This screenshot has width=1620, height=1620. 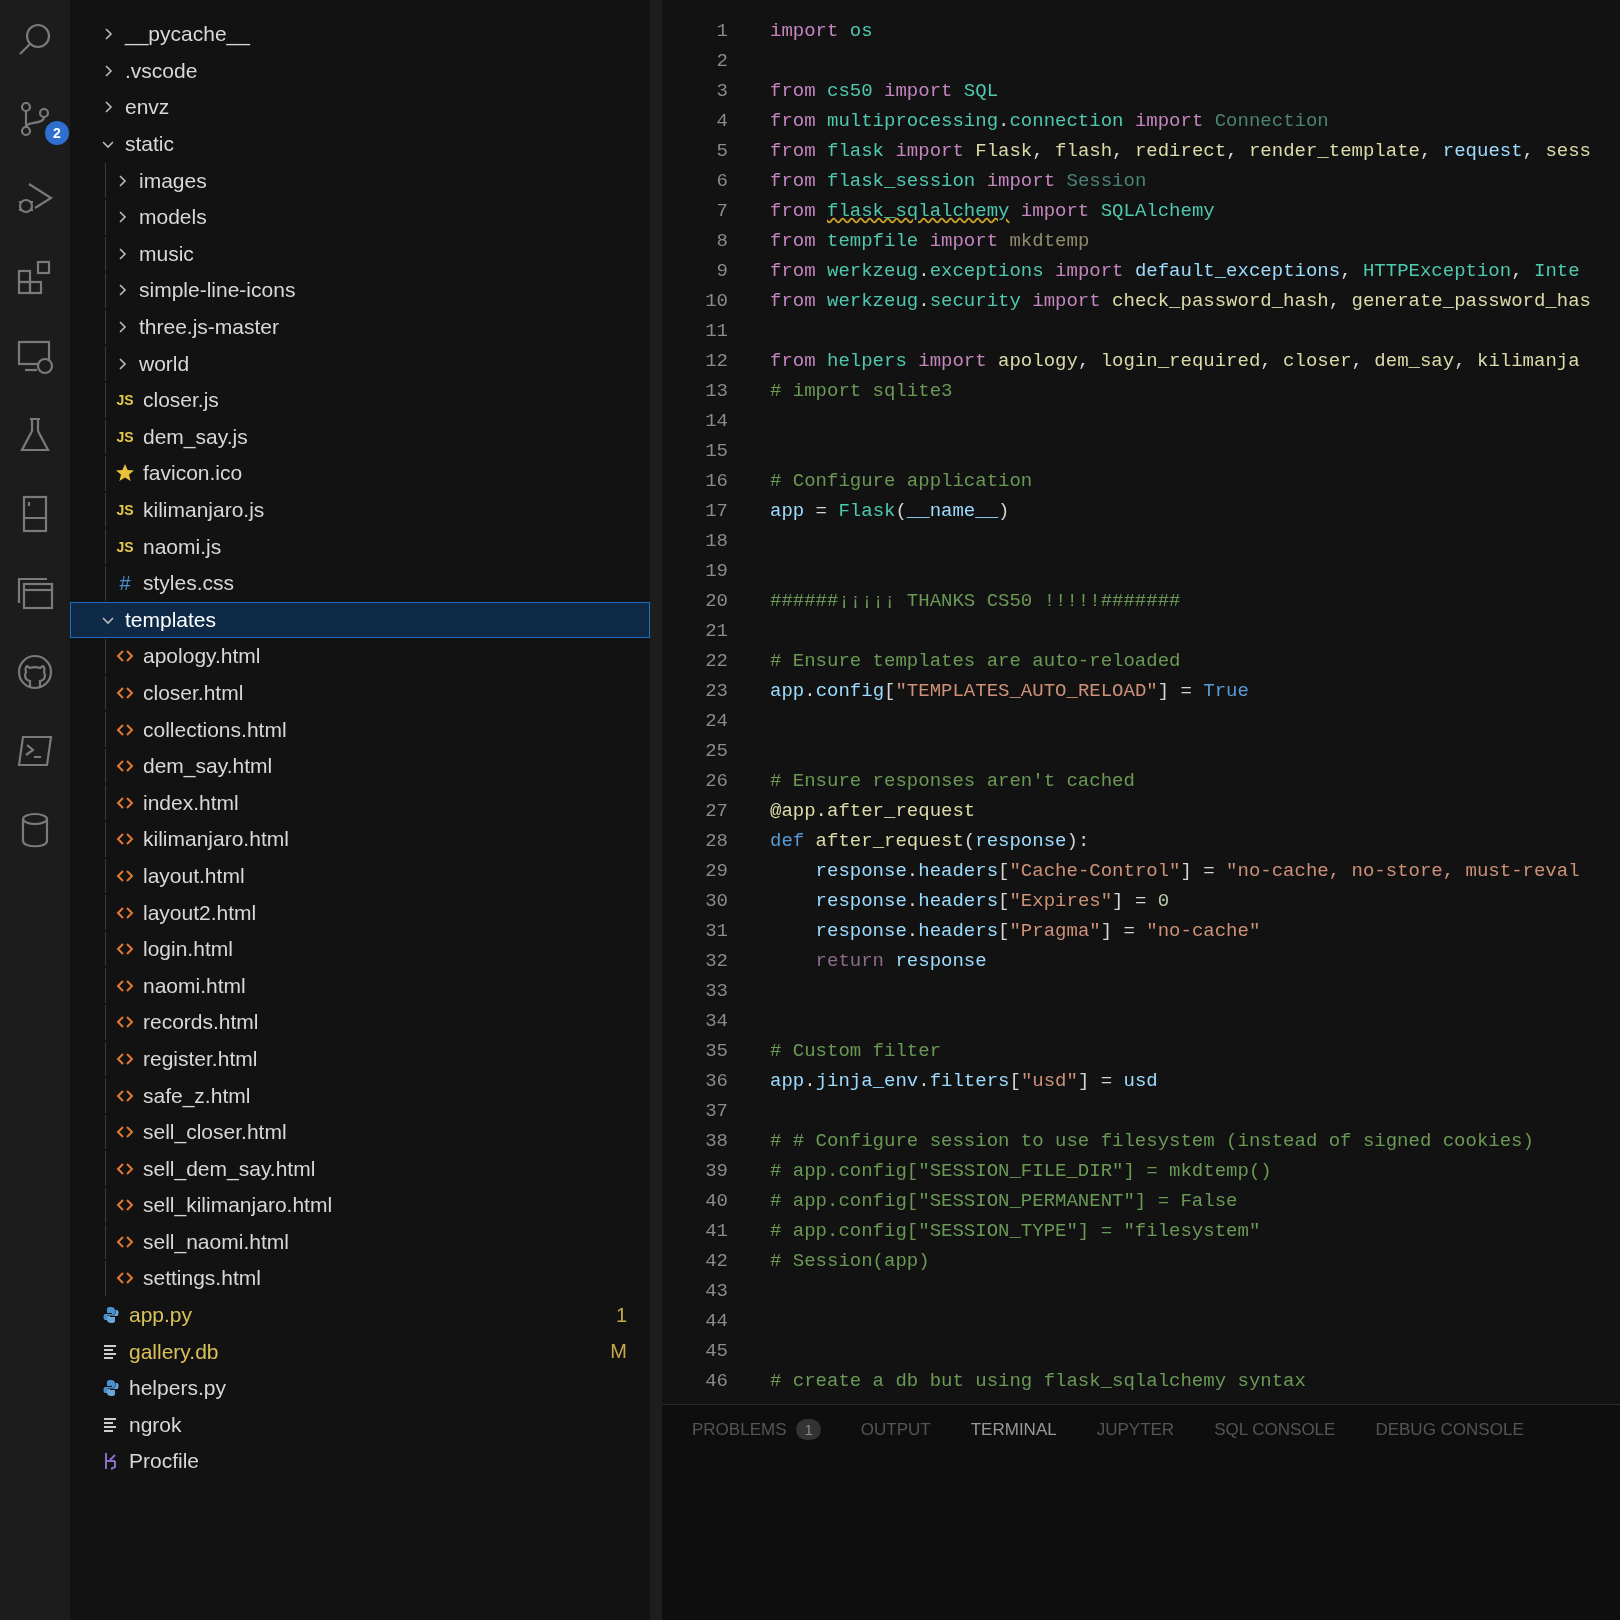 What do you see at coordinates (360, 1388) in the screenshot?
I see `tree-item: helpers.py` at bounding box center [360, 1388].